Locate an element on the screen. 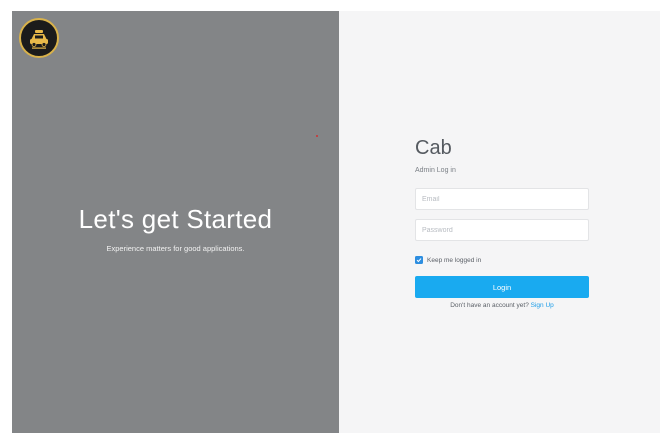 The width and height of the screenshot is (672, 433). remember-me-row: Keep me logged in is located at coordinates (502, 260).